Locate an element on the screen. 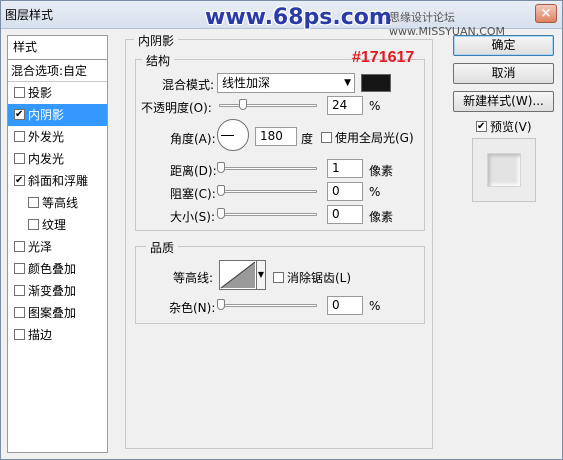 This screenshot has height=460, width=563. cancel-button: 取消 is located at coordinates (503, 73).